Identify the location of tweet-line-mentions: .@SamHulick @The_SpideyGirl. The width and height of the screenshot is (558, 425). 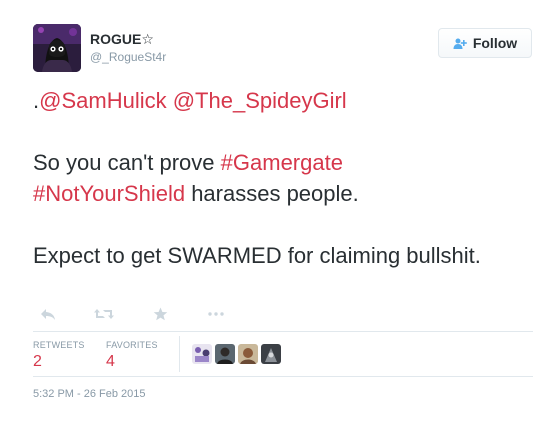
(283, 100).